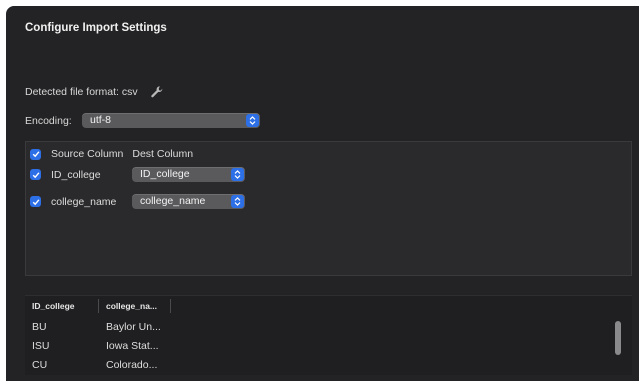  What do you see at coordinates (35, 154) in the screenshot?
I see `select-all-checkbox` at bounding box center [35, 154].